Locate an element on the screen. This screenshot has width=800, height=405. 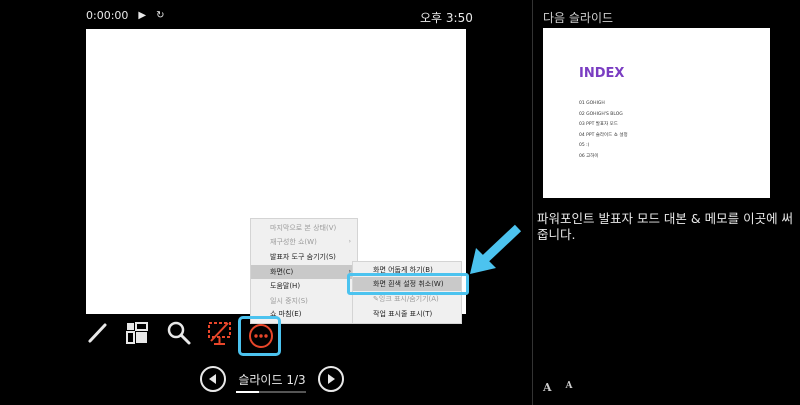
previous-slide-button is located at coordinates (213, 379).